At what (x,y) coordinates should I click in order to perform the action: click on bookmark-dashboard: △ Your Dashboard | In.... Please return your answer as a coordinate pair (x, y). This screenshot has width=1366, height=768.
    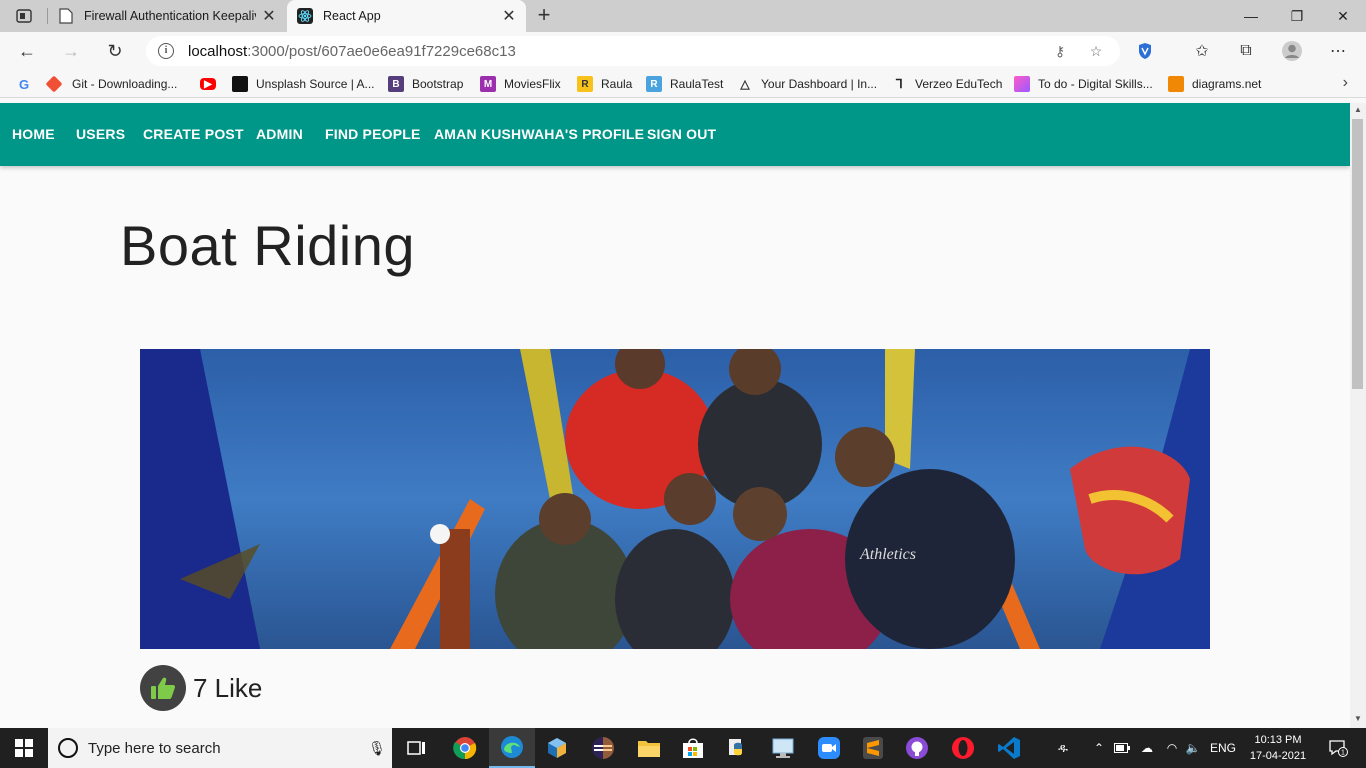
    Looking at the image, I should click on (807, 84).